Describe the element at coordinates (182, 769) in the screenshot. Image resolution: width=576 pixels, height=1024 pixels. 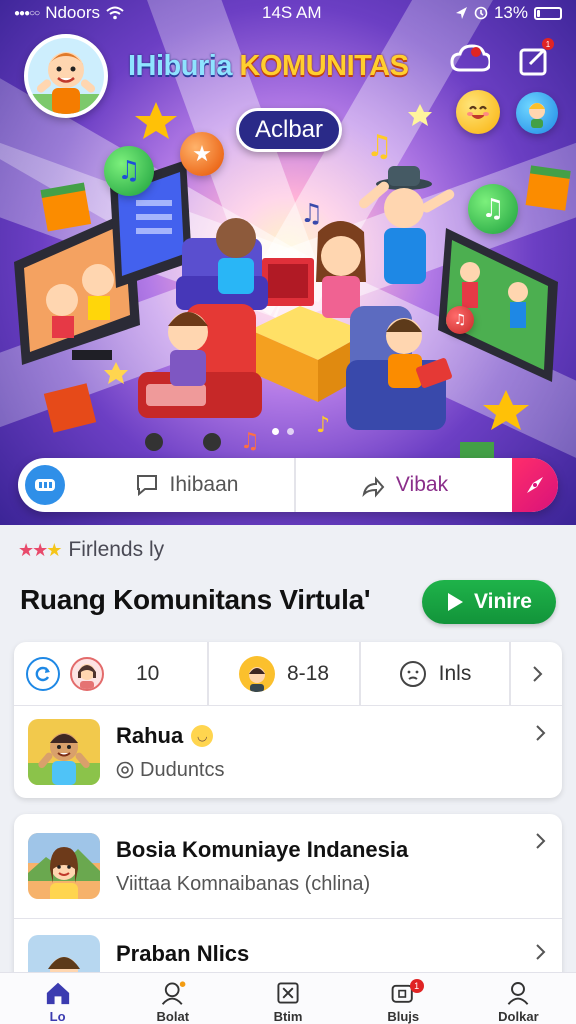
I see `list-item-subtitle-text: Duduntcs` at that location.